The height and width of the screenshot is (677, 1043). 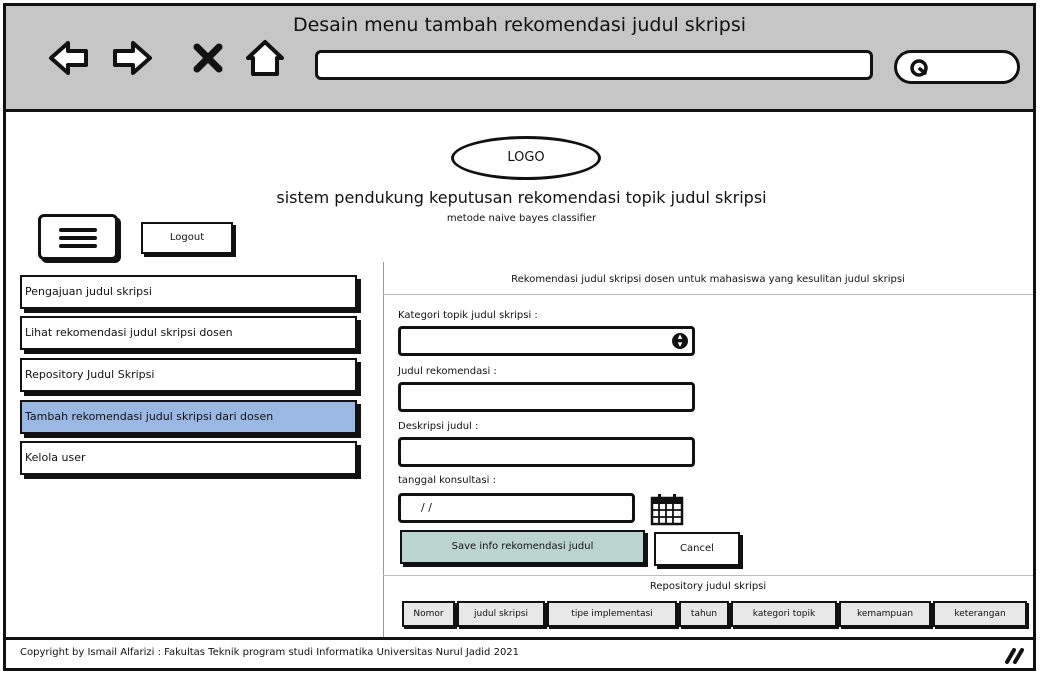 I want to click on forward-arrow-icon, so click(x=132, y=58).